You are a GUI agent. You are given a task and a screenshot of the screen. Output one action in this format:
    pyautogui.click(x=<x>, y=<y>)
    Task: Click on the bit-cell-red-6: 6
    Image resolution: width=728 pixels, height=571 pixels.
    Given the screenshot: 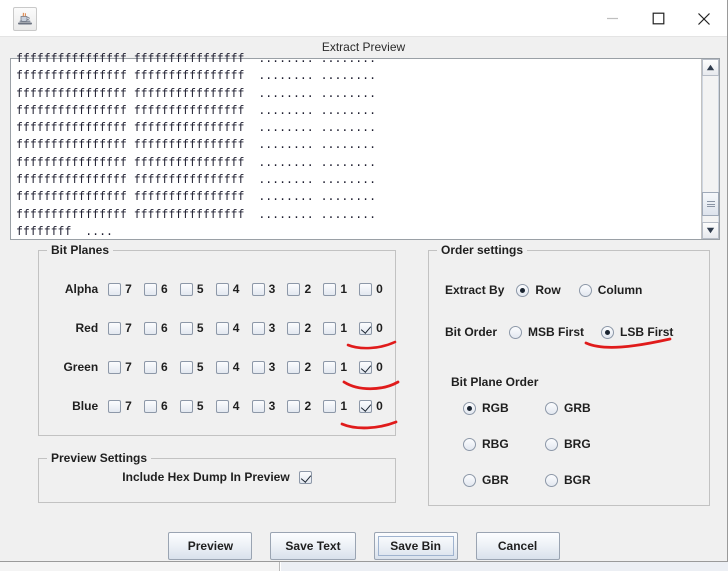 What is the action you would take?
    pyautogui.click(x=162, y=328)
    